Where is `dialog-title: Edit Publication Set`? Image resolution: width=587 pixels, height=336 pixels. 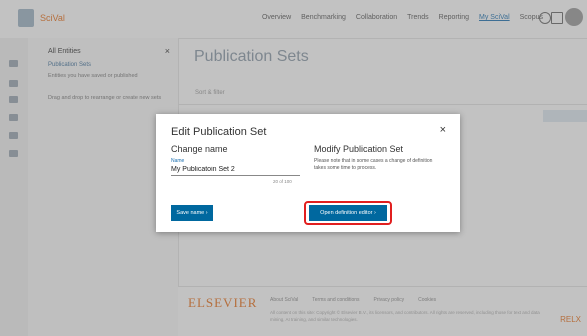 dialog-title: Edit Publication Set is located at coordinates (219, 132).